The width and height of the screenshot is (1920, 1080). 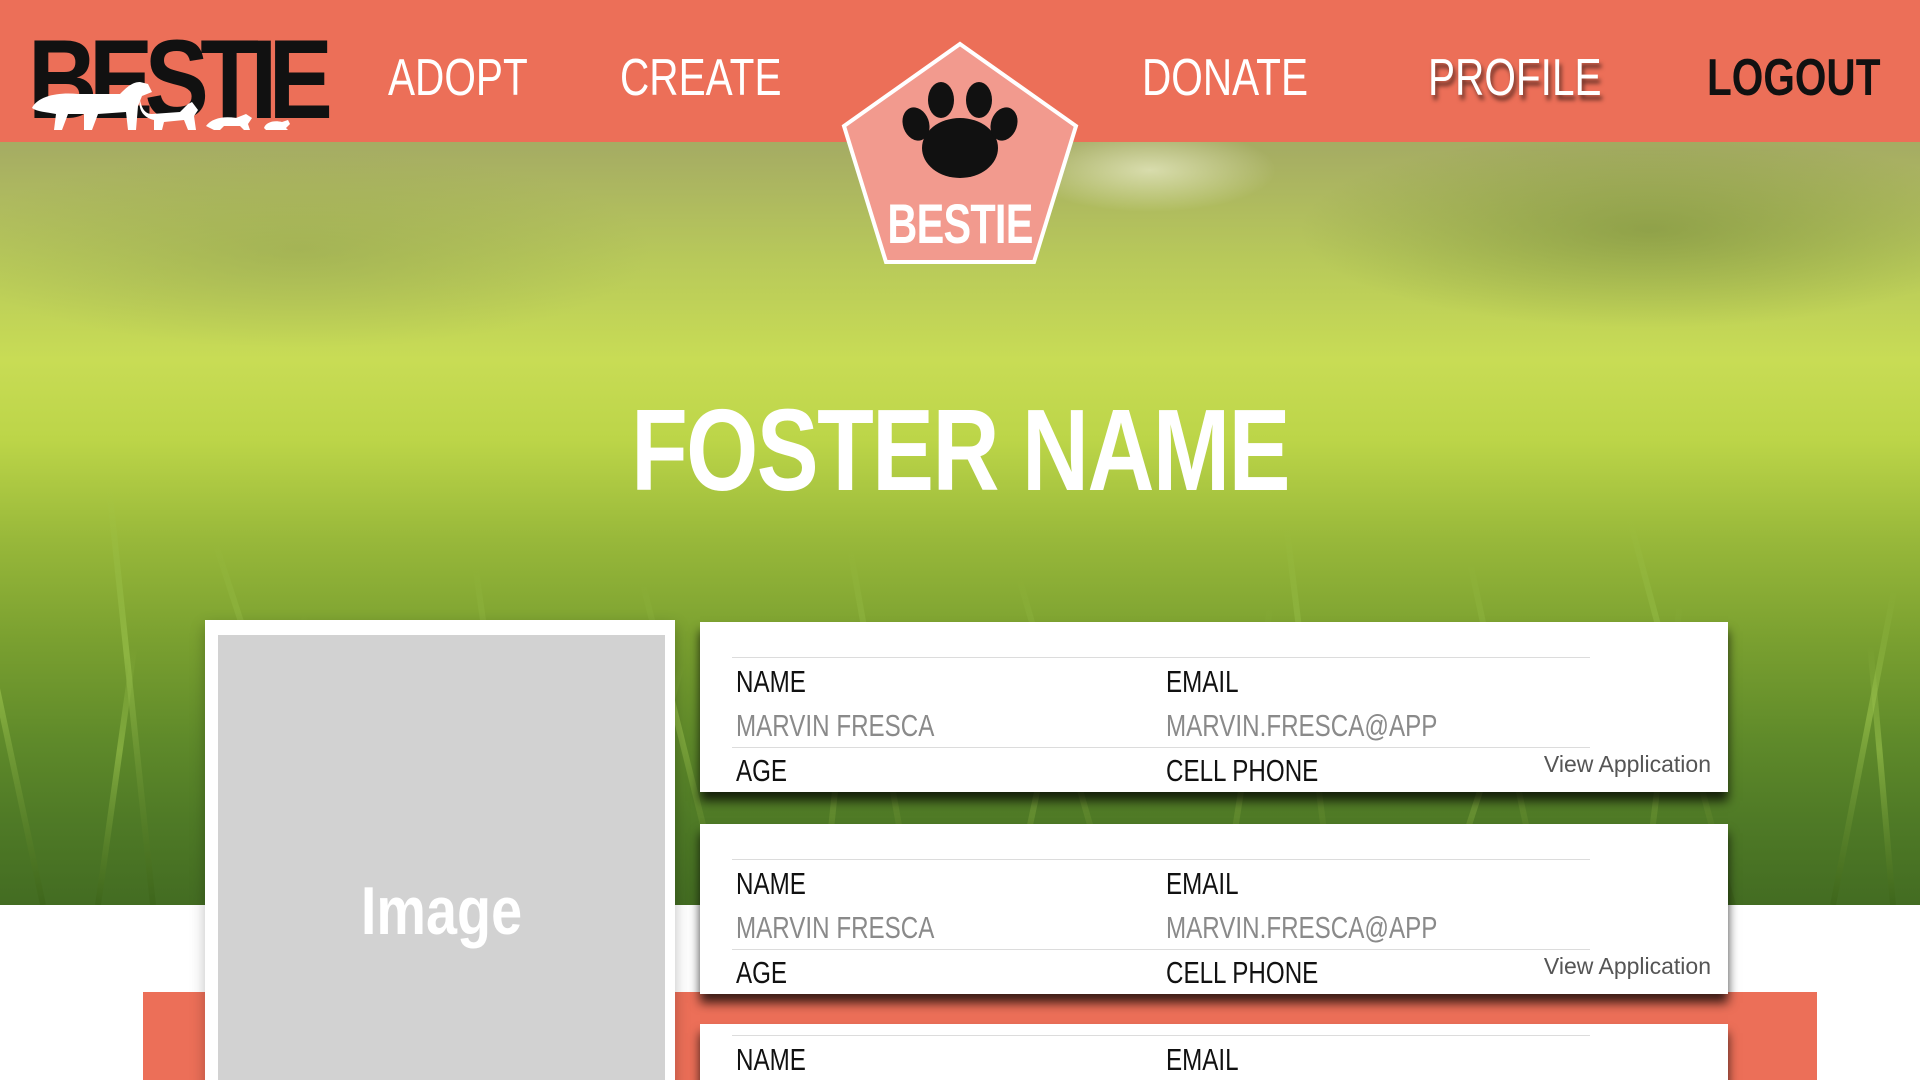 What do you see at coordinates (701, 78) in the screenshot?
I see `nav-create: CREATE` at bounding box center [701, 78].